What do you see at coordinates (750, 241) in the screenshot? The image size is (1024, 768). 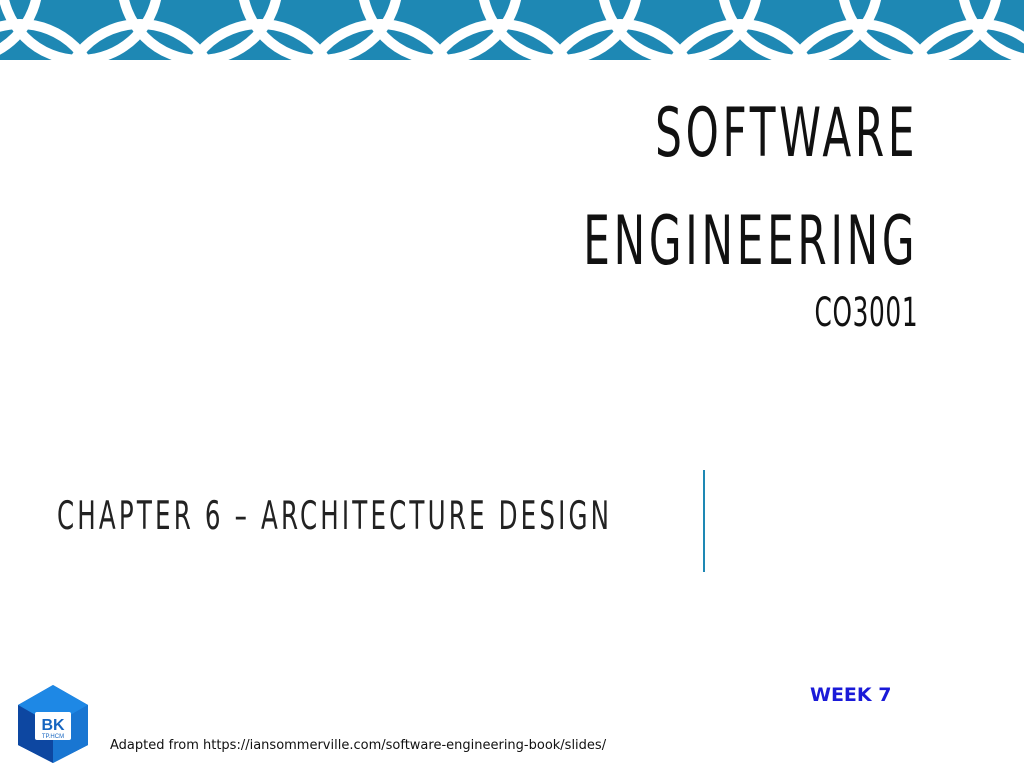 I see `title-line-2: ENGINEERING` at bounding box center [750, 241].